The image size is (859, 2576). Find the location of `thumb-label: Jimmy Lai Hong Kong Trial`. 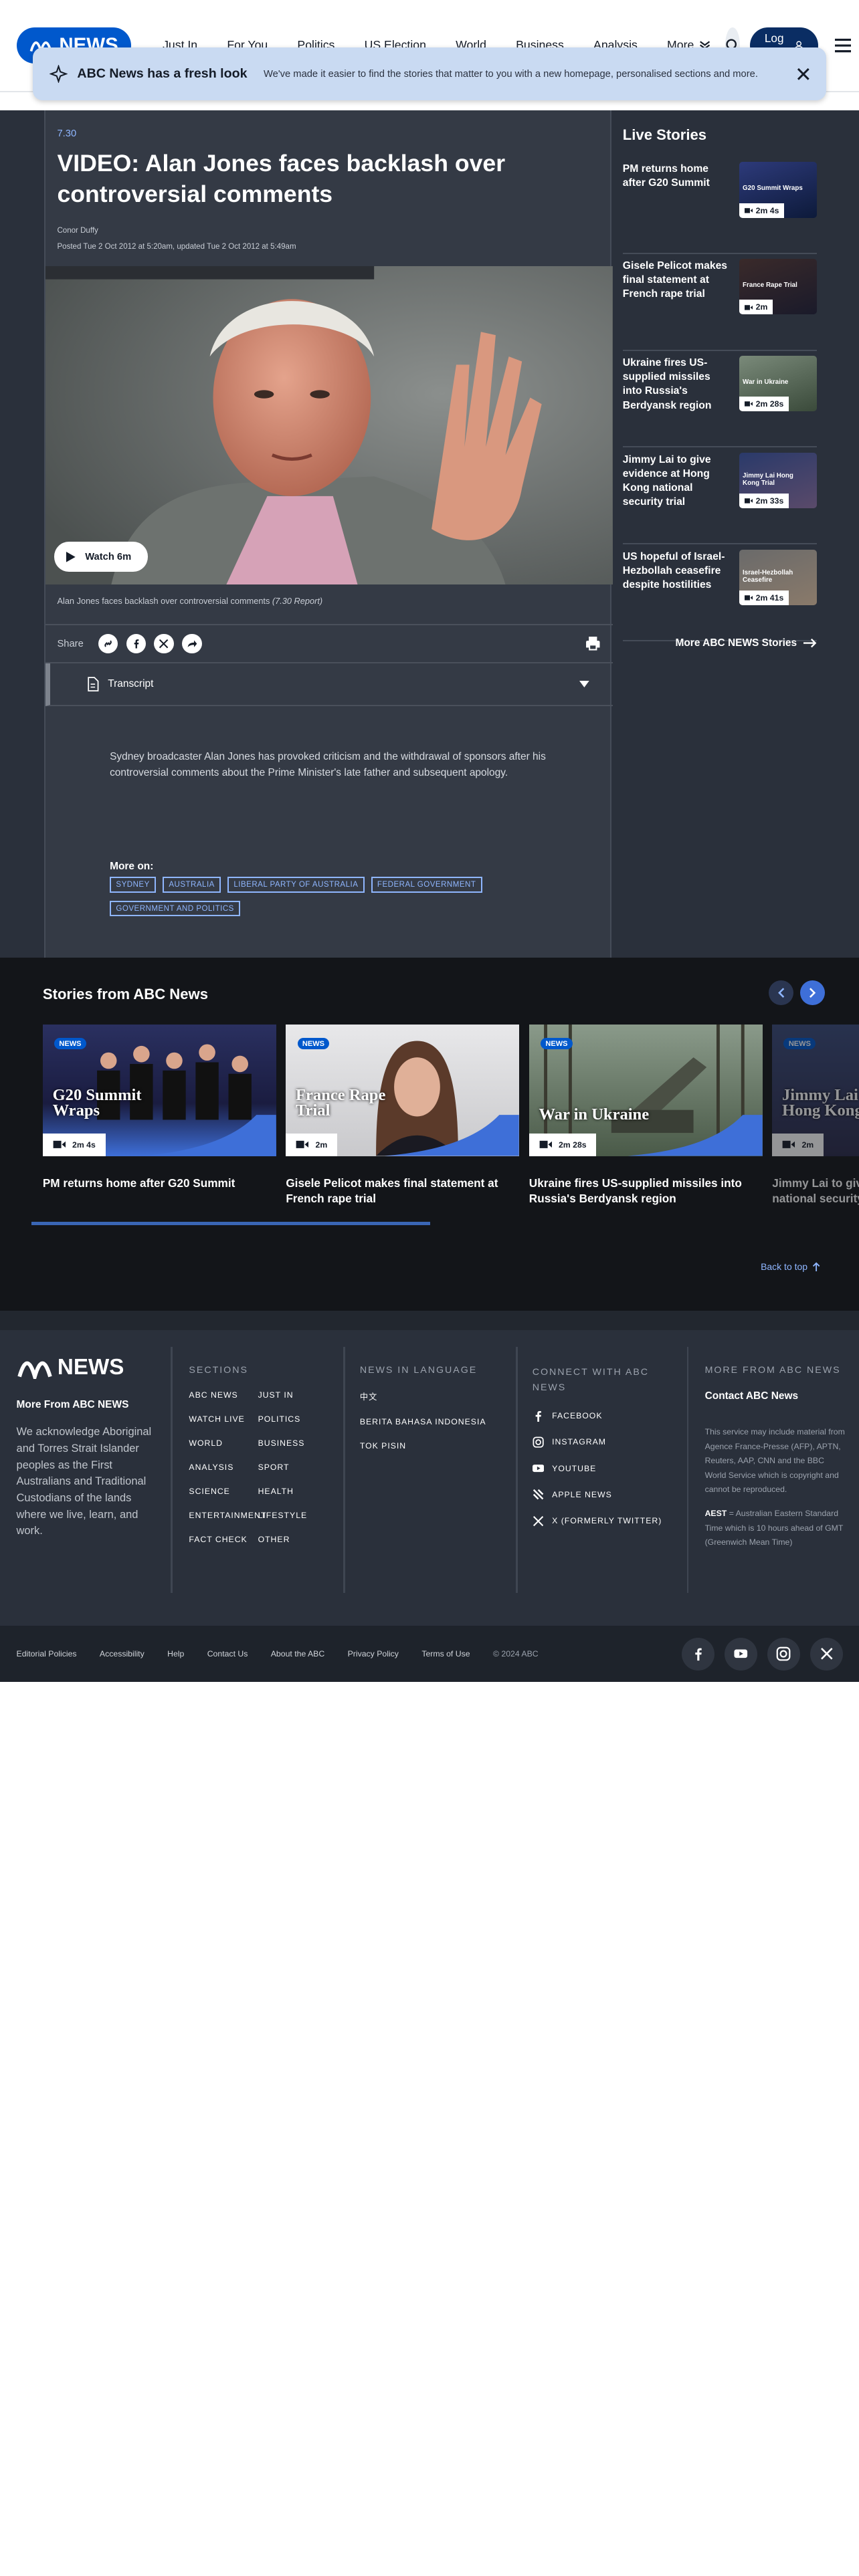

thumb-label: Jimmy Lai Hong Kong Trial is located at coordinates (768, 480).